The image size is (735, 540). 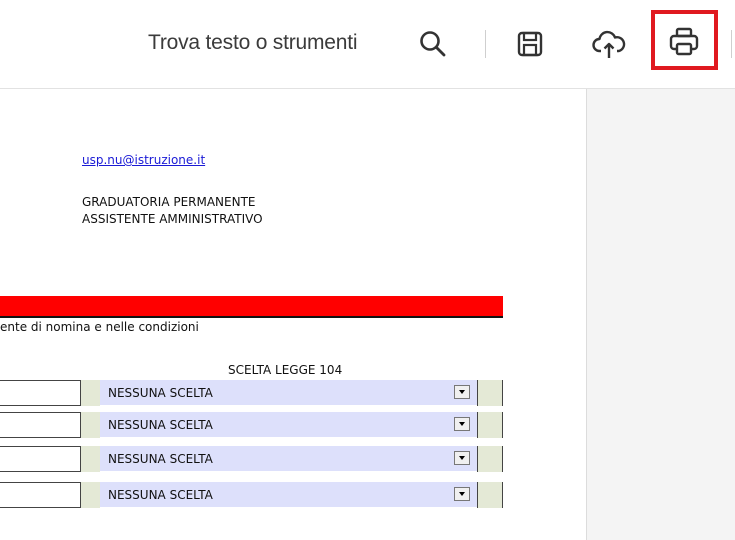 I want to click on find-text-label: Trova testo o strumenti, so click(x=253, y=43).